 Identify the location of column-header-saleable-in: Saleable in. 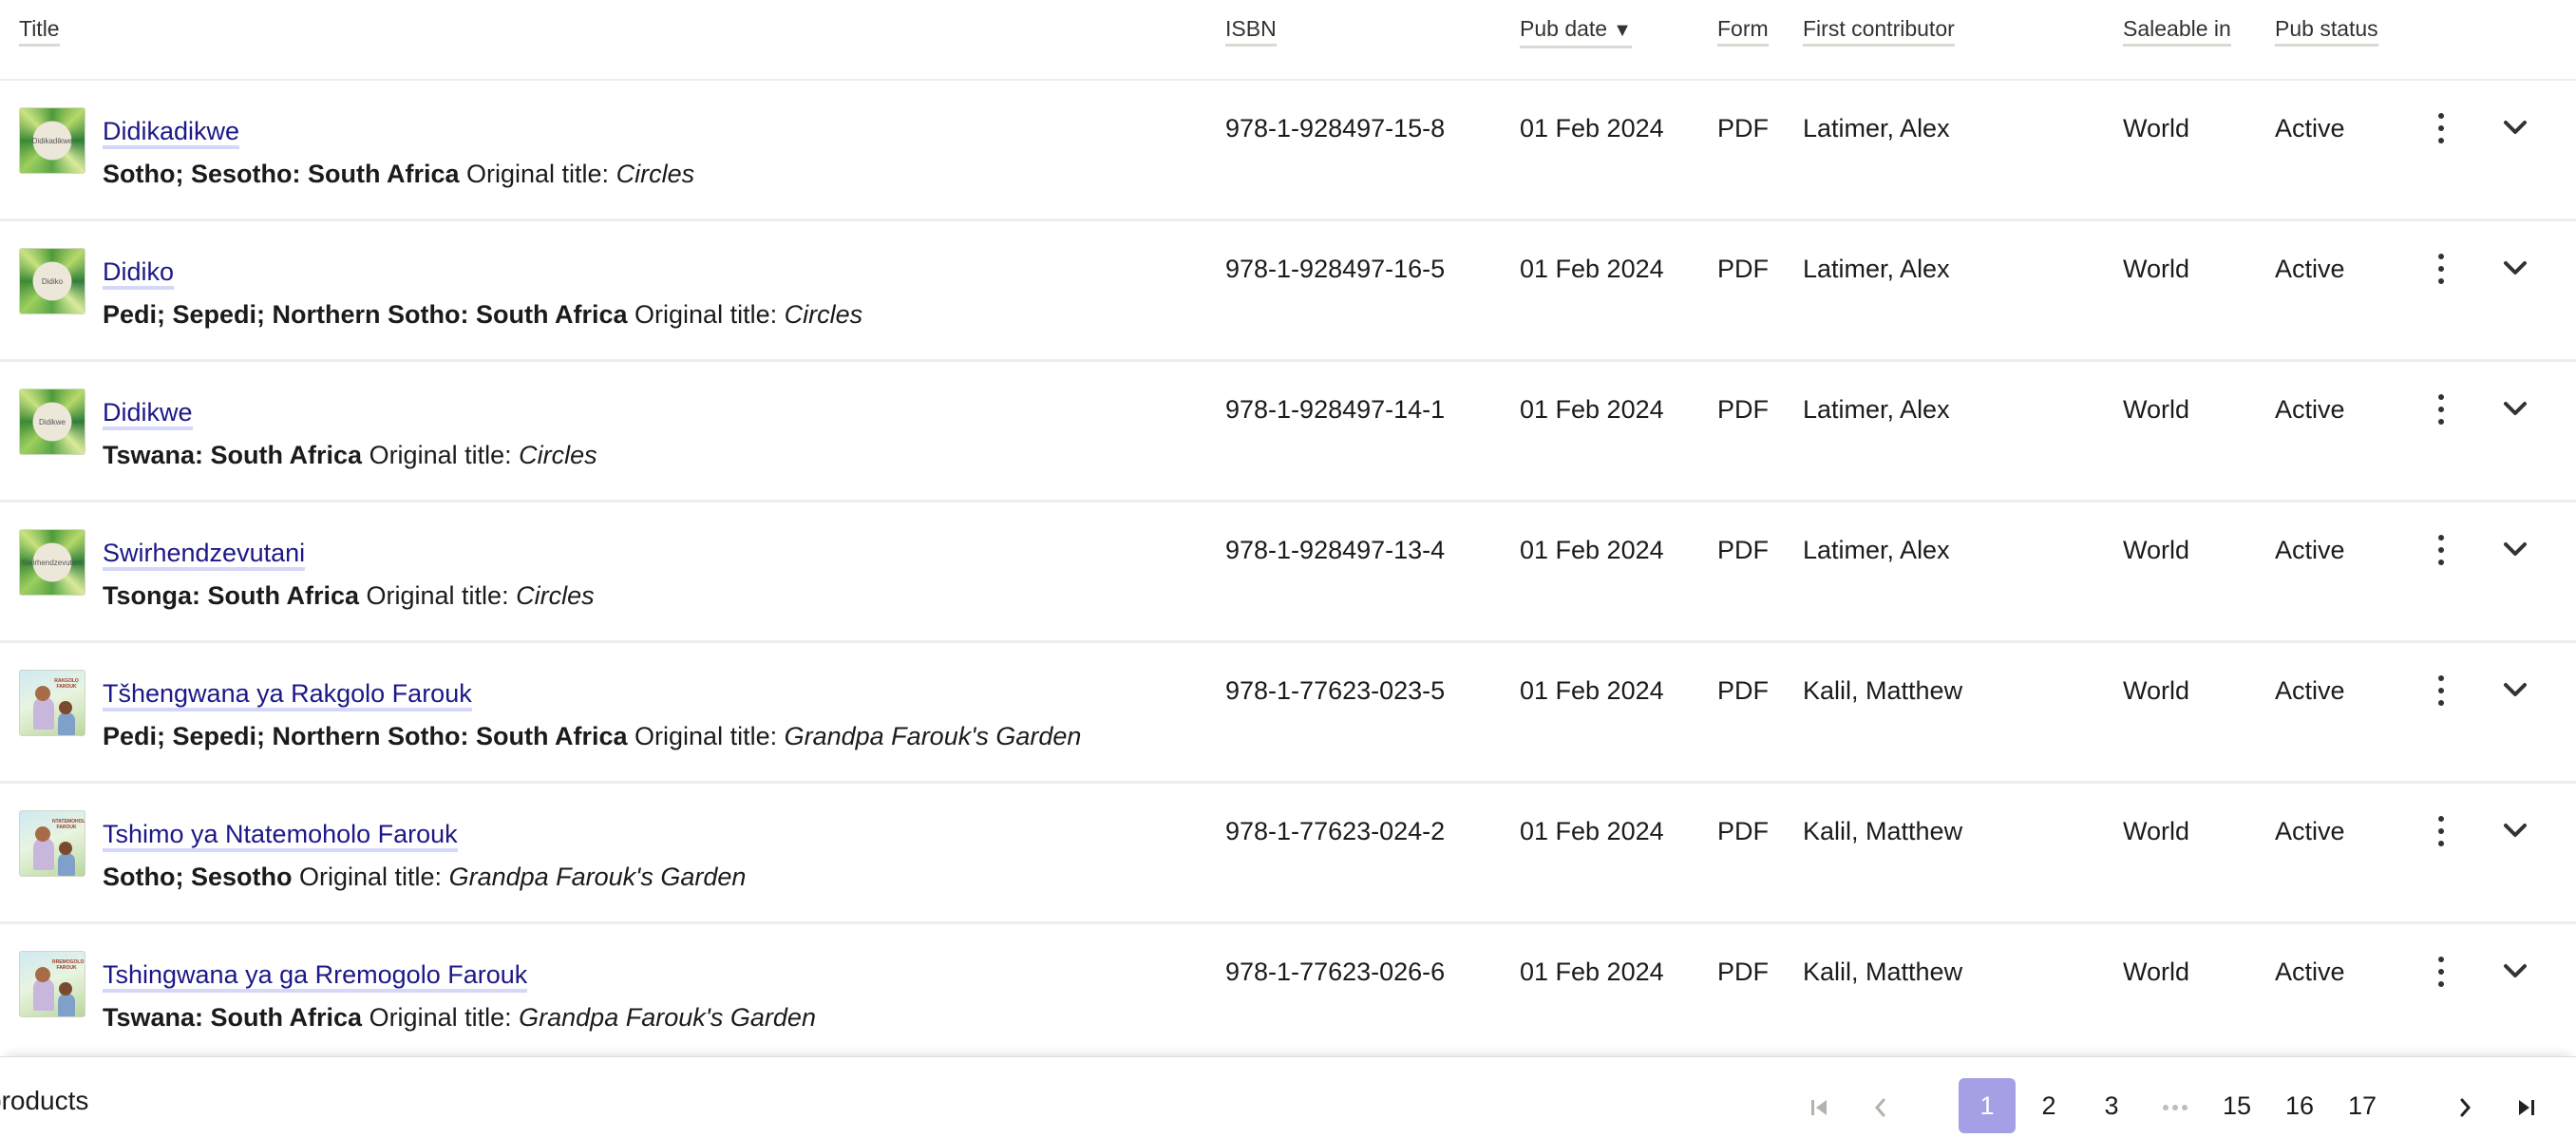
(2177, 31).